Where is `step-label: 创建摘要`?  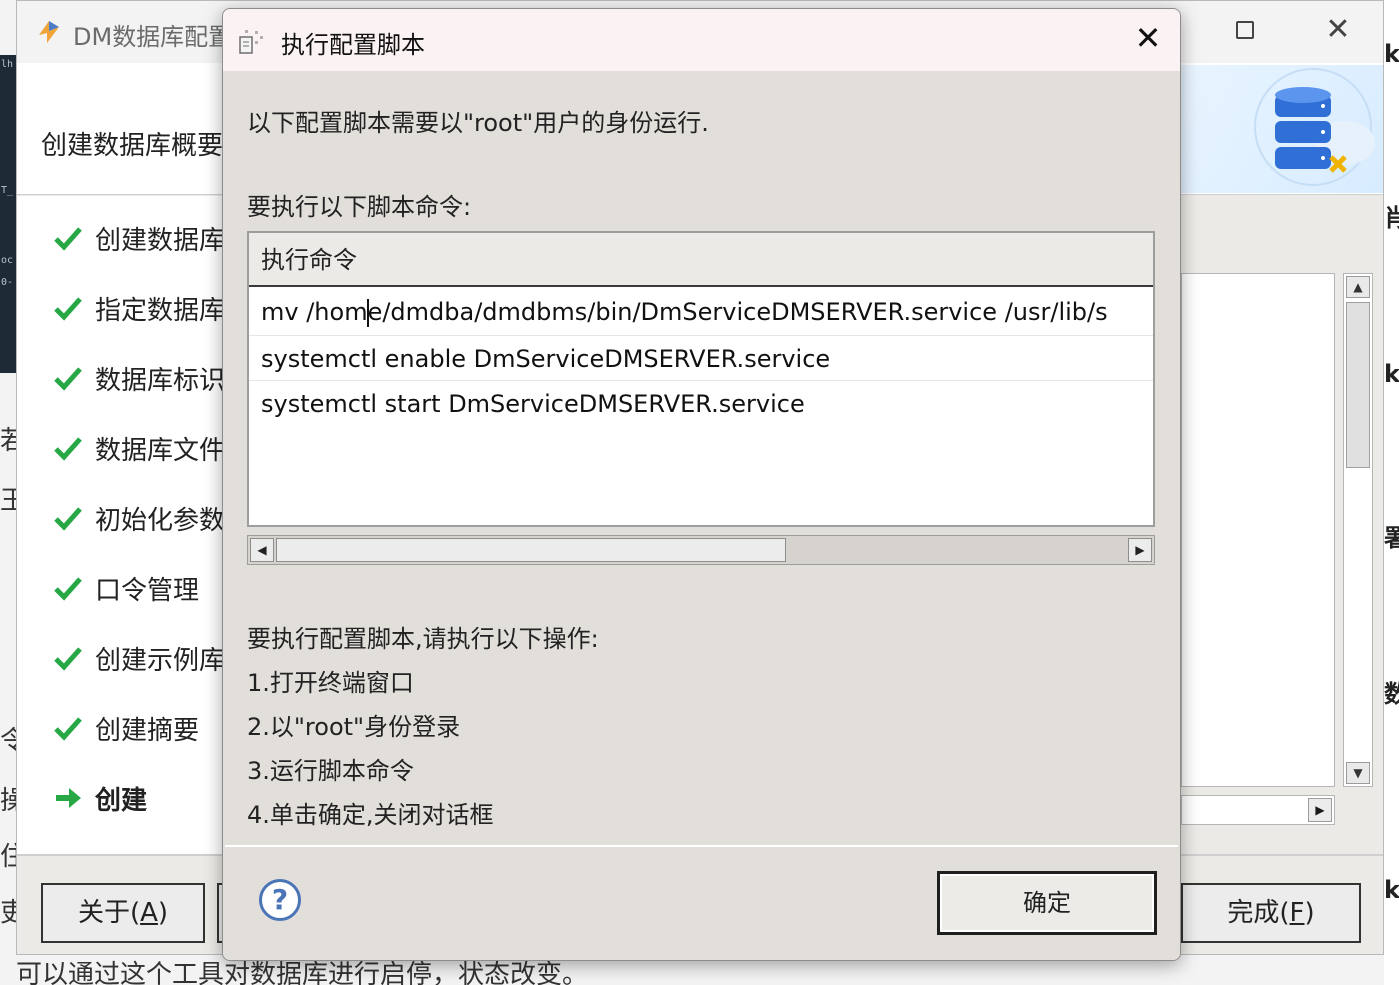 step-label: 创建摘要 is located at coordinates (147, 730).